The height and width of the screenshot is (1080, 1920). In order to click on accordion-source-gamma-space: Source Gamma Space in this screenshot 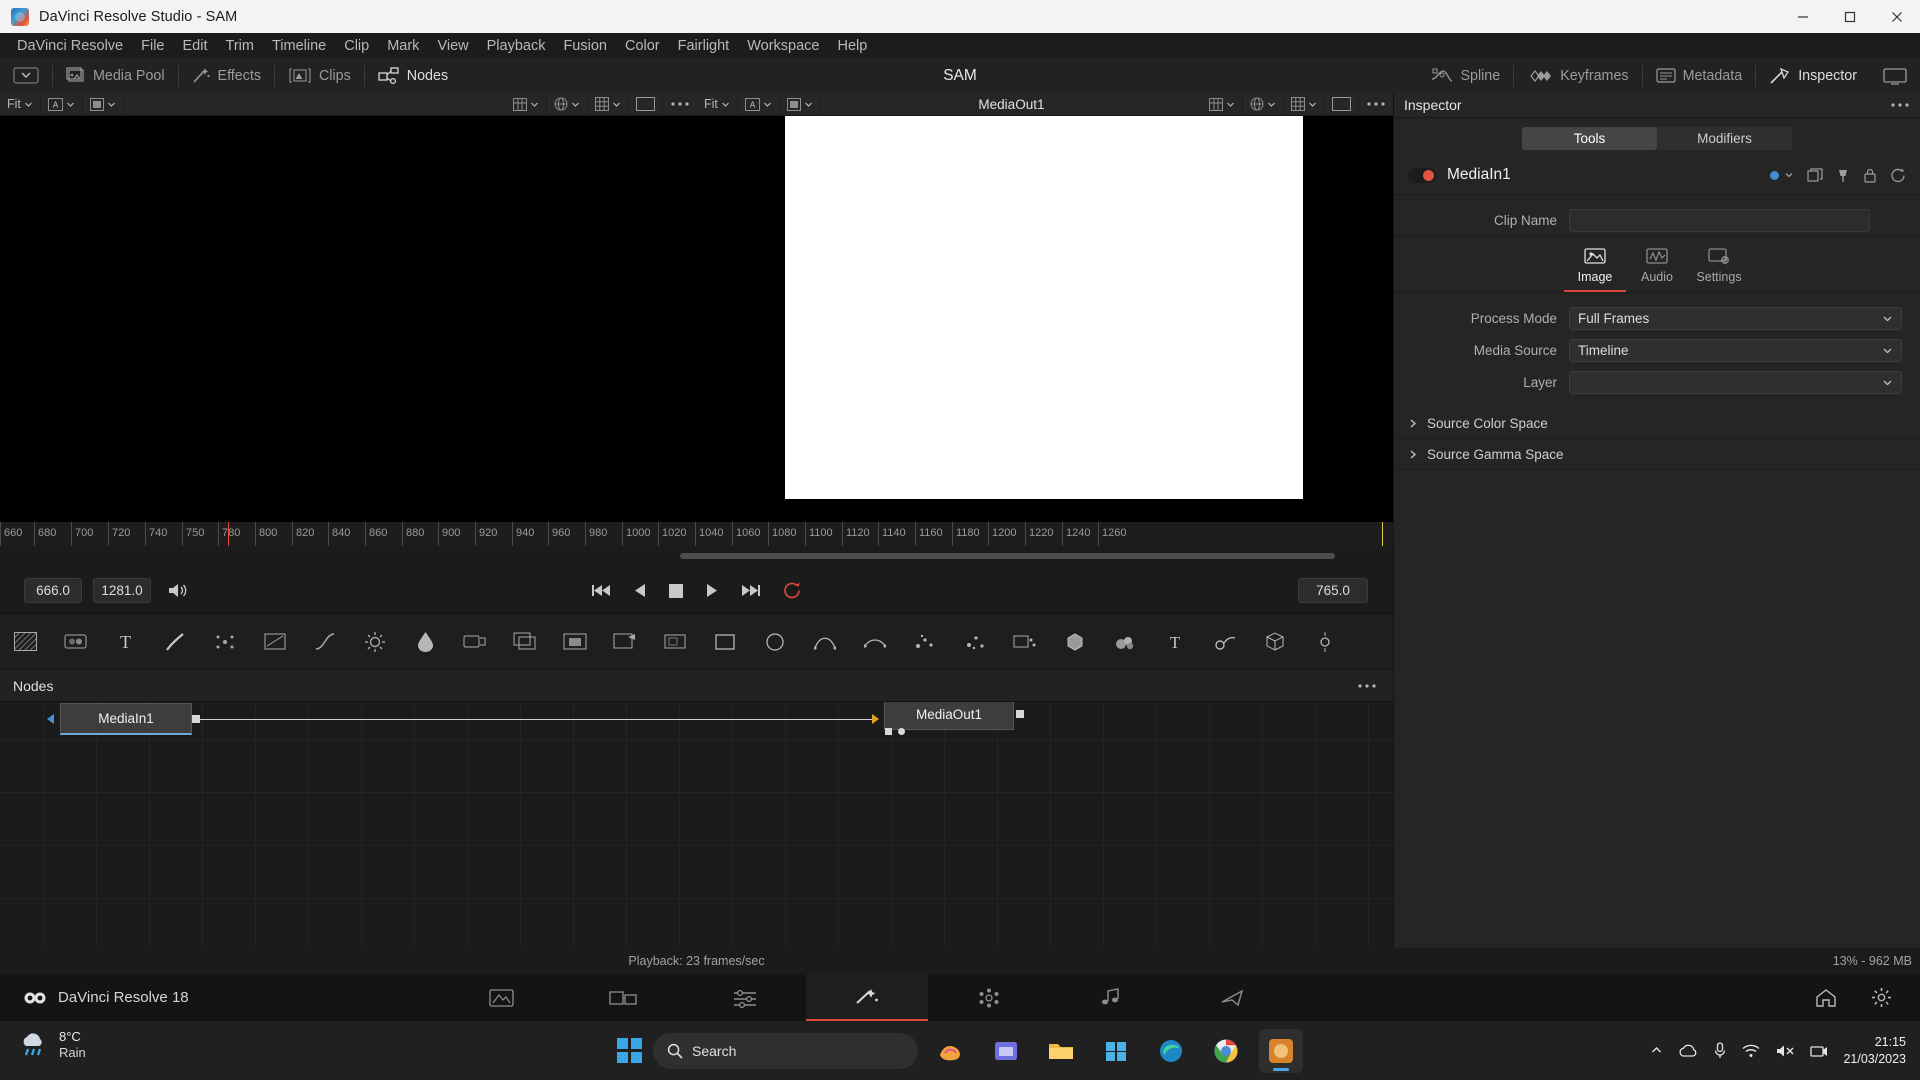, I will do `click(1657, 454)`.